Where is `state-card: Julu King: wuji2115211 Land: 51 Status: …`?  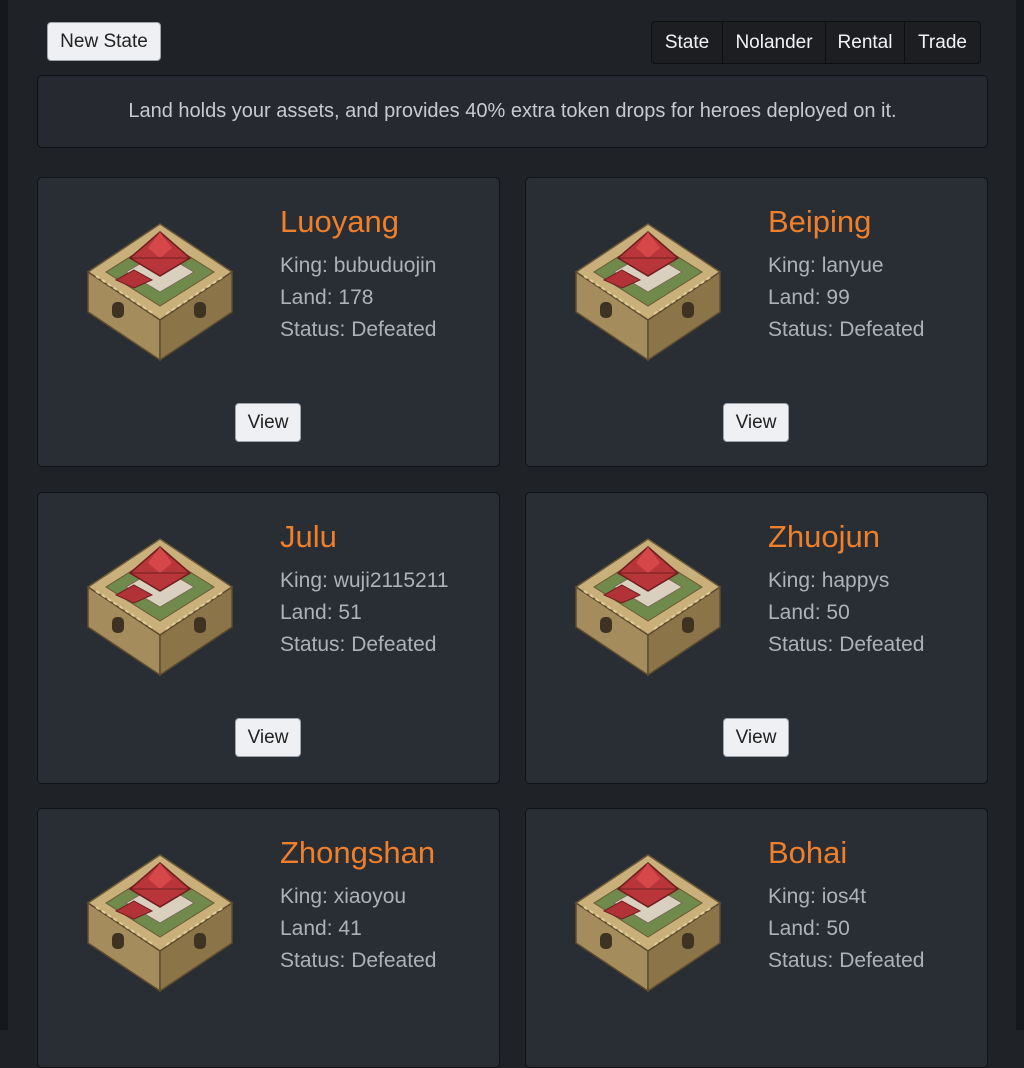
state-card: Julu King: wuji2115211 Land: 51 Status: … is located at coordinates (268, 638).